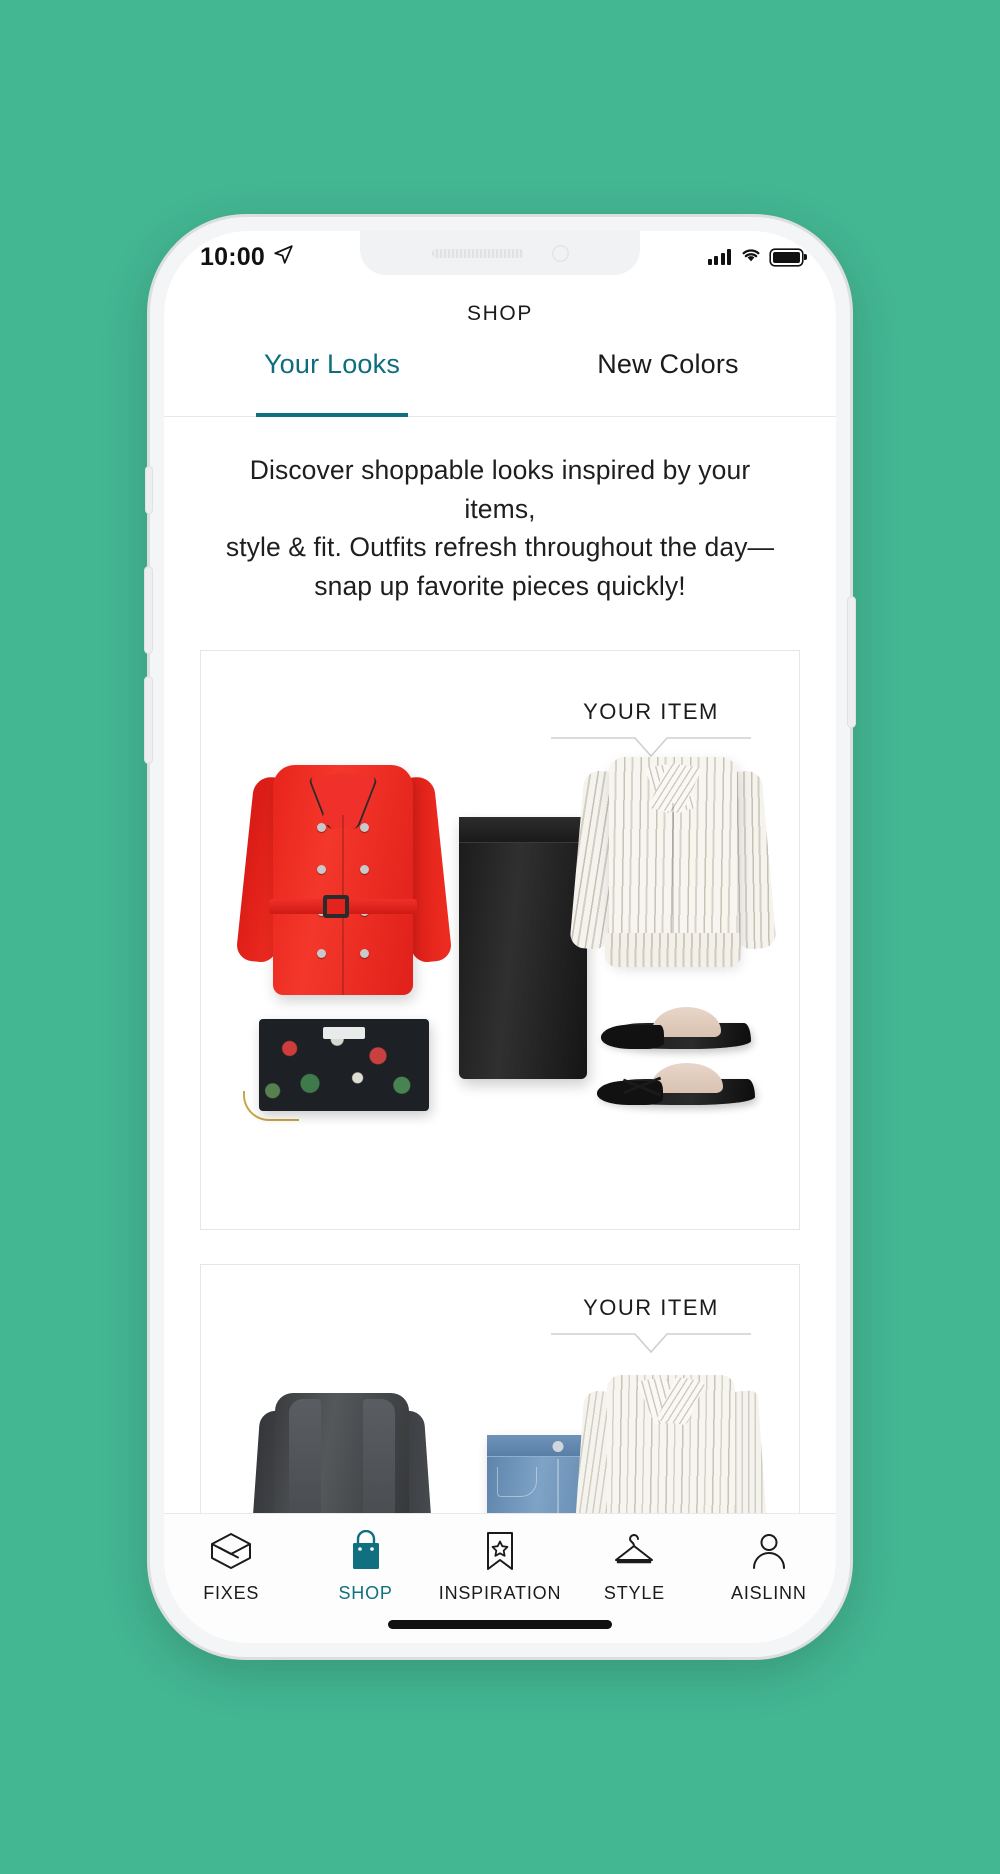 The height and width of the screenshot is (1874, 1000). I want to click on shopping-bag-icon, so click(366, 1551).